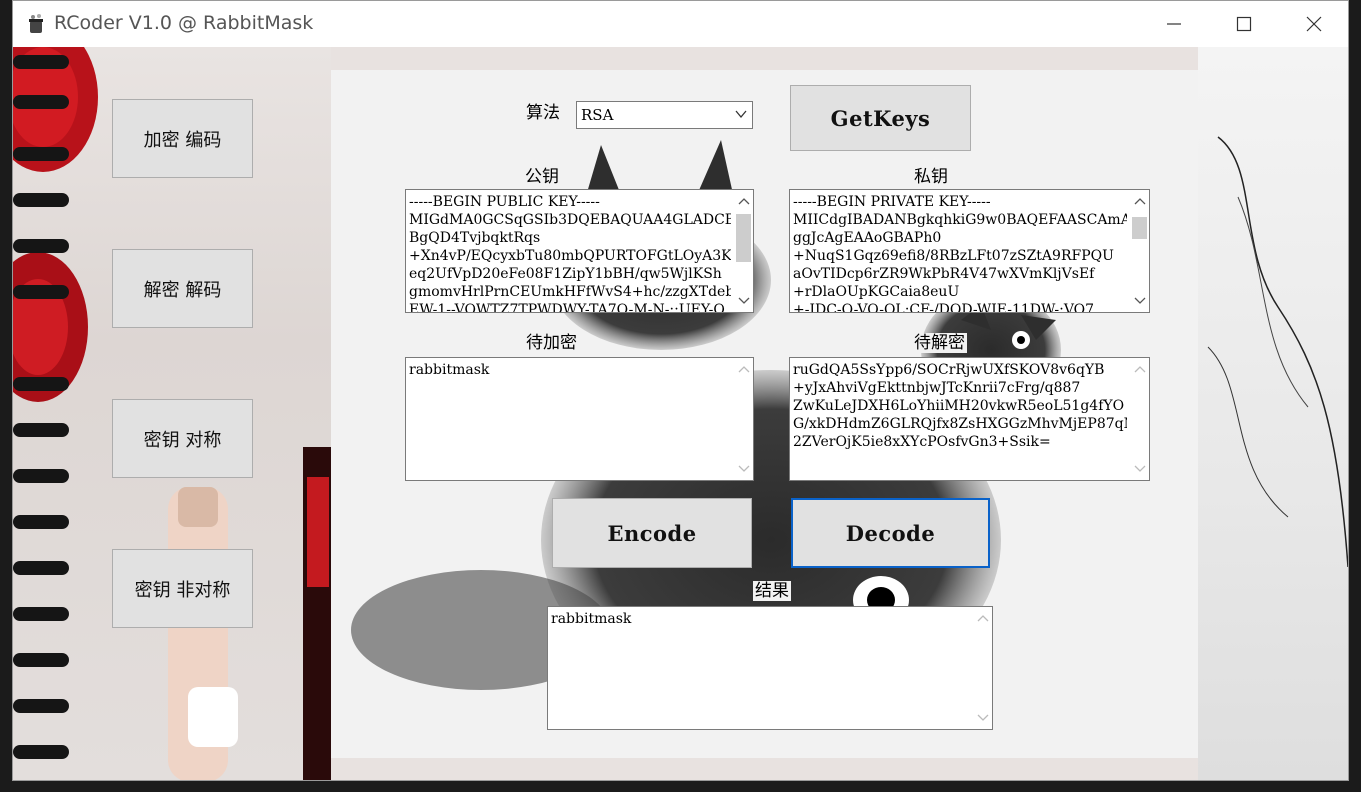  What do you see at coordinates (542, 177) in the screenshot?
I see `public-key-label: 公钥` at bounding box center [542, 177].